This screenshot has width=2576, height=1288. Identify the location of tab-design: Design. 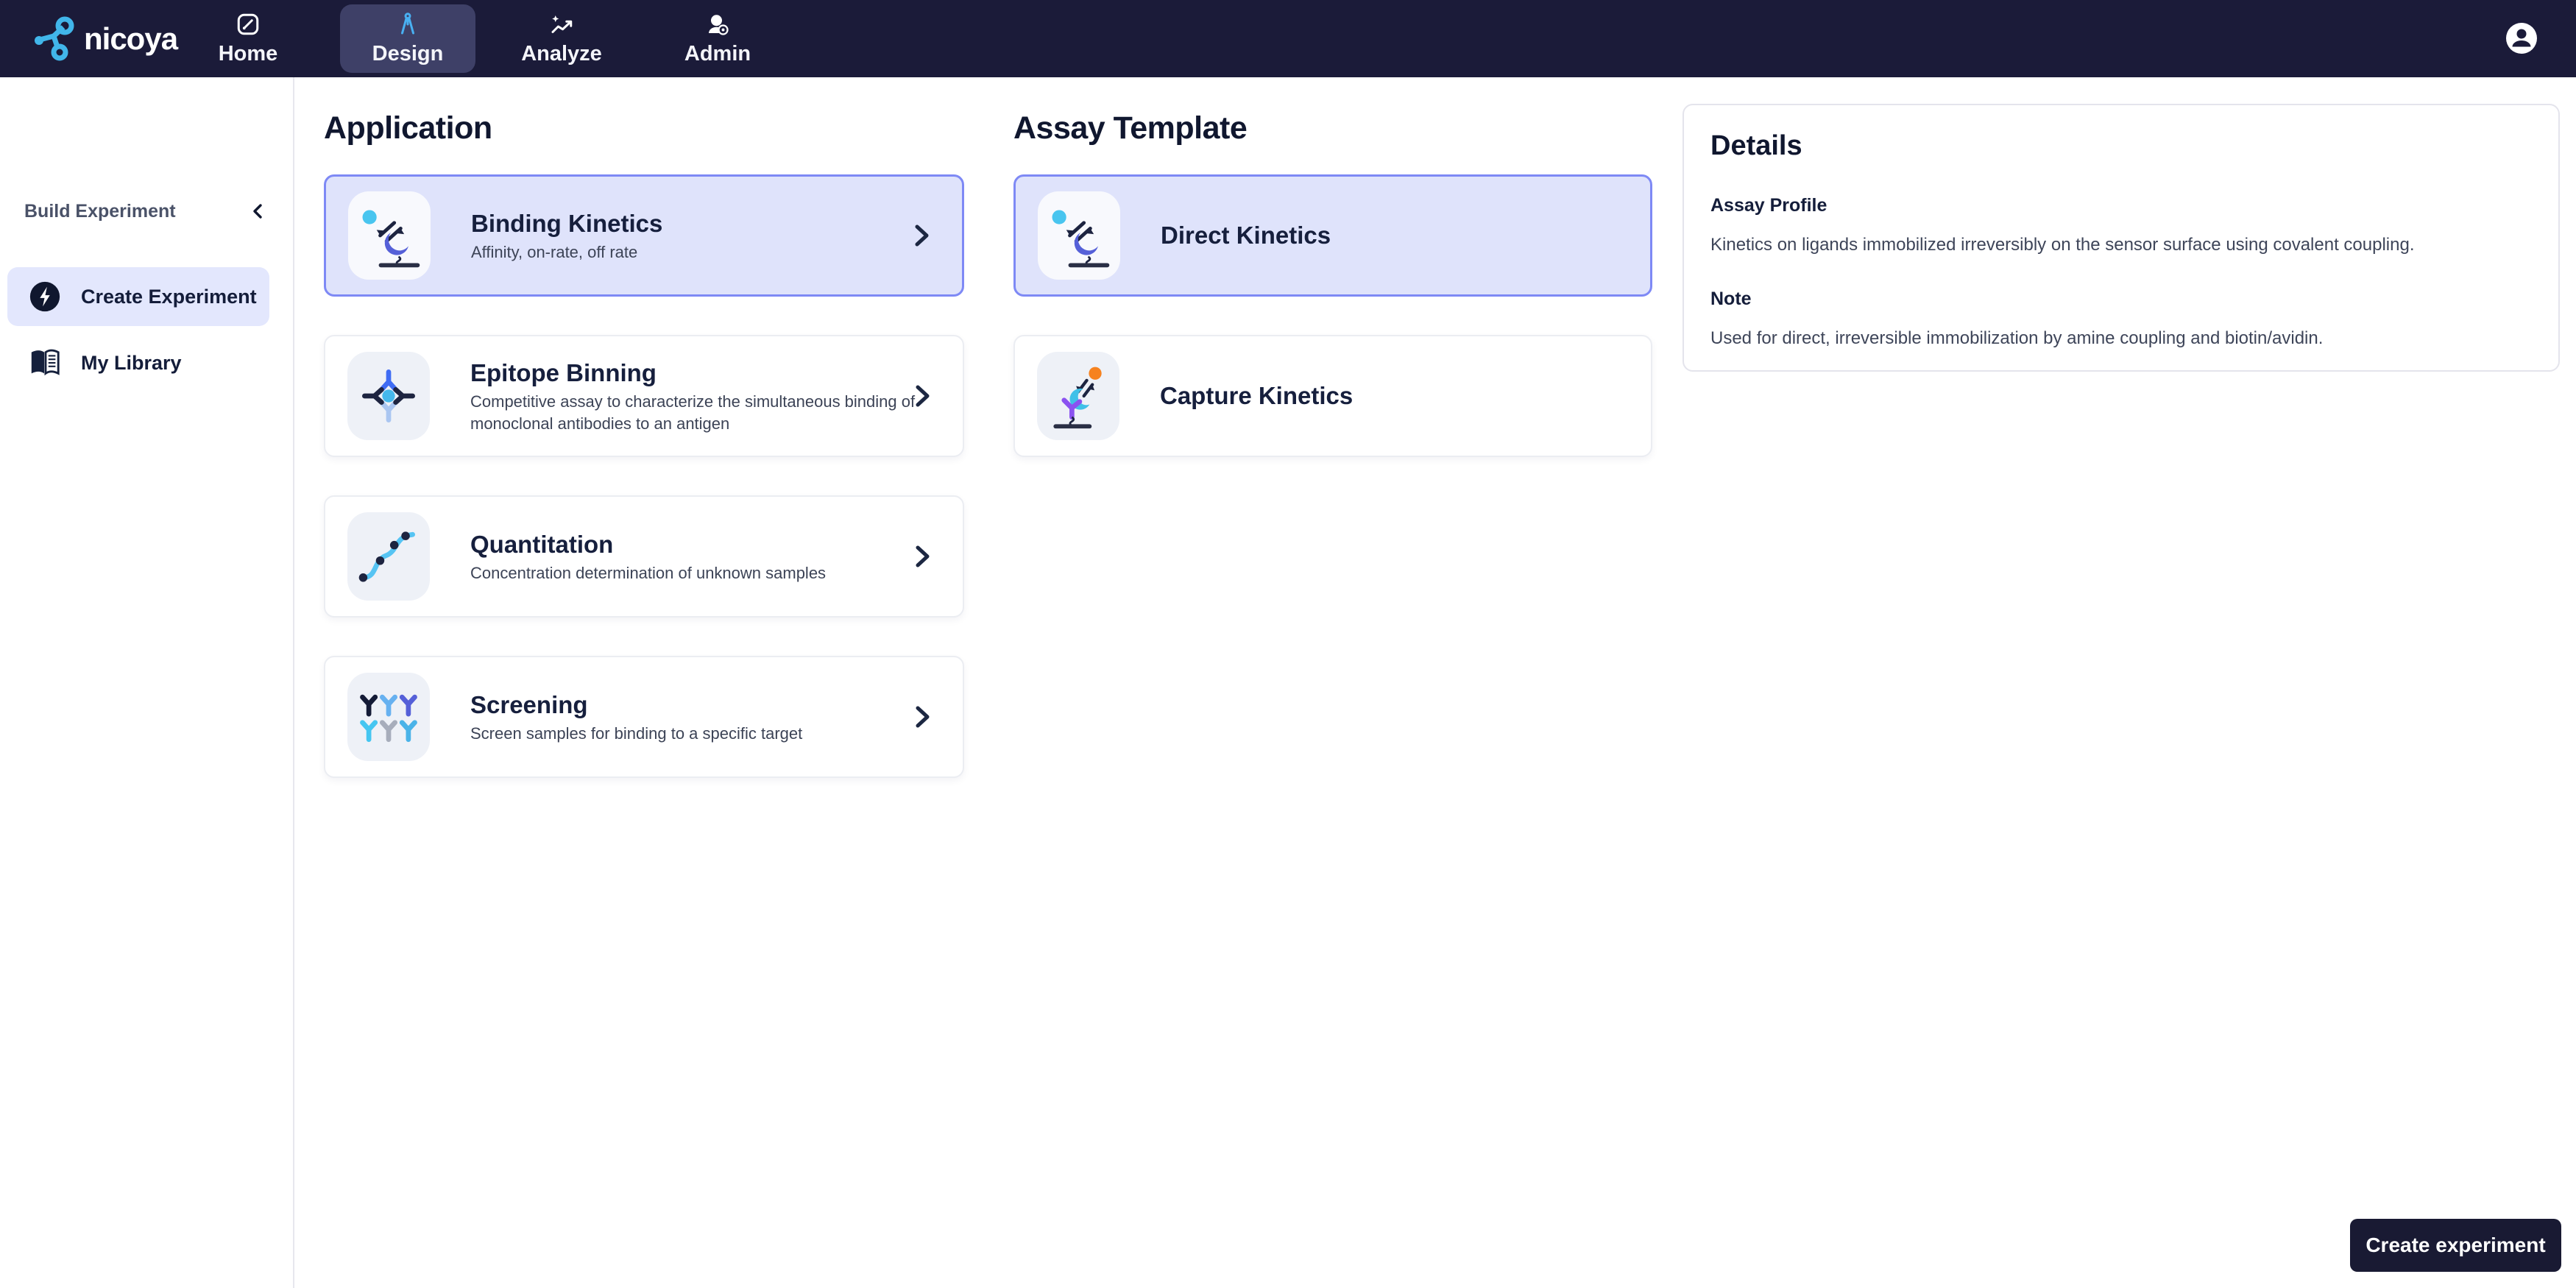
(408, 38).